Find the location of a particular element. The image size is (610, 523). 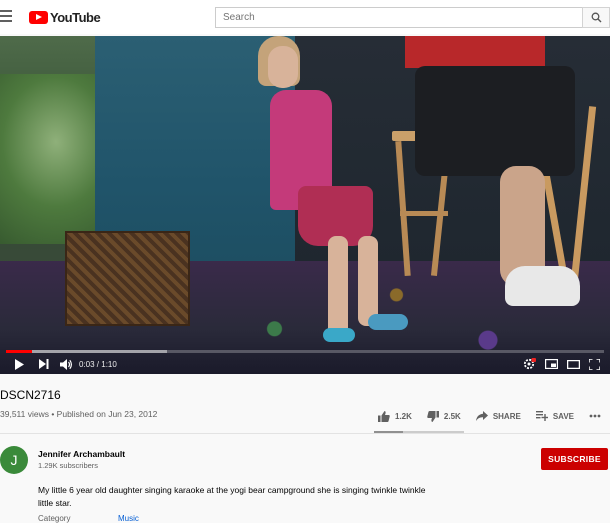

share-button: SHARE is located at coordinates (498, 416).